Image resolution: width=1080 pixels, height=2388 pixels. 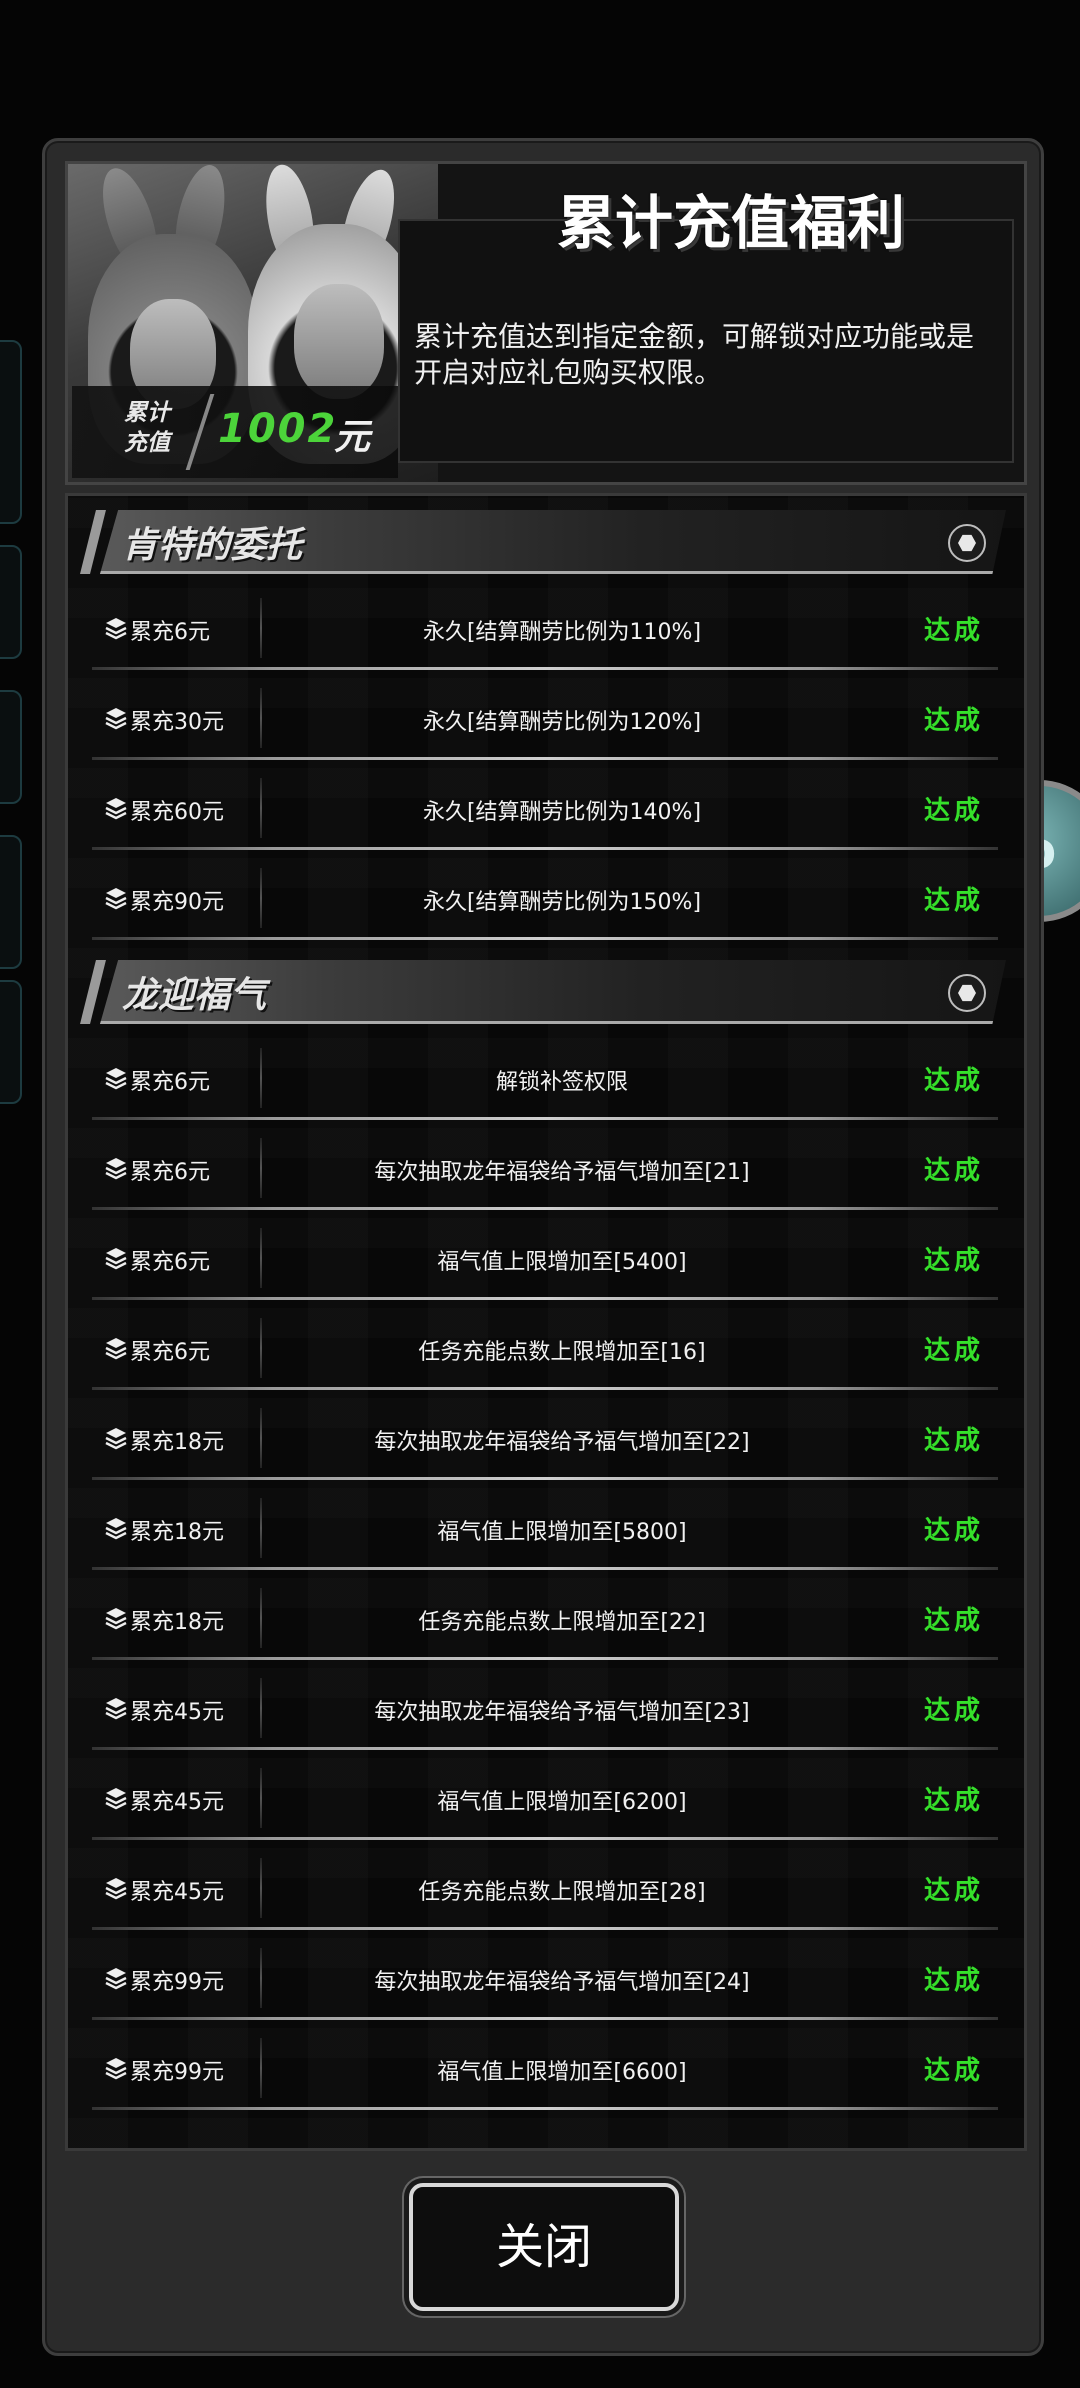 I want to click on reward-row: 累充6元 解锁补签权限 达成, so click(x=545, y=1080).